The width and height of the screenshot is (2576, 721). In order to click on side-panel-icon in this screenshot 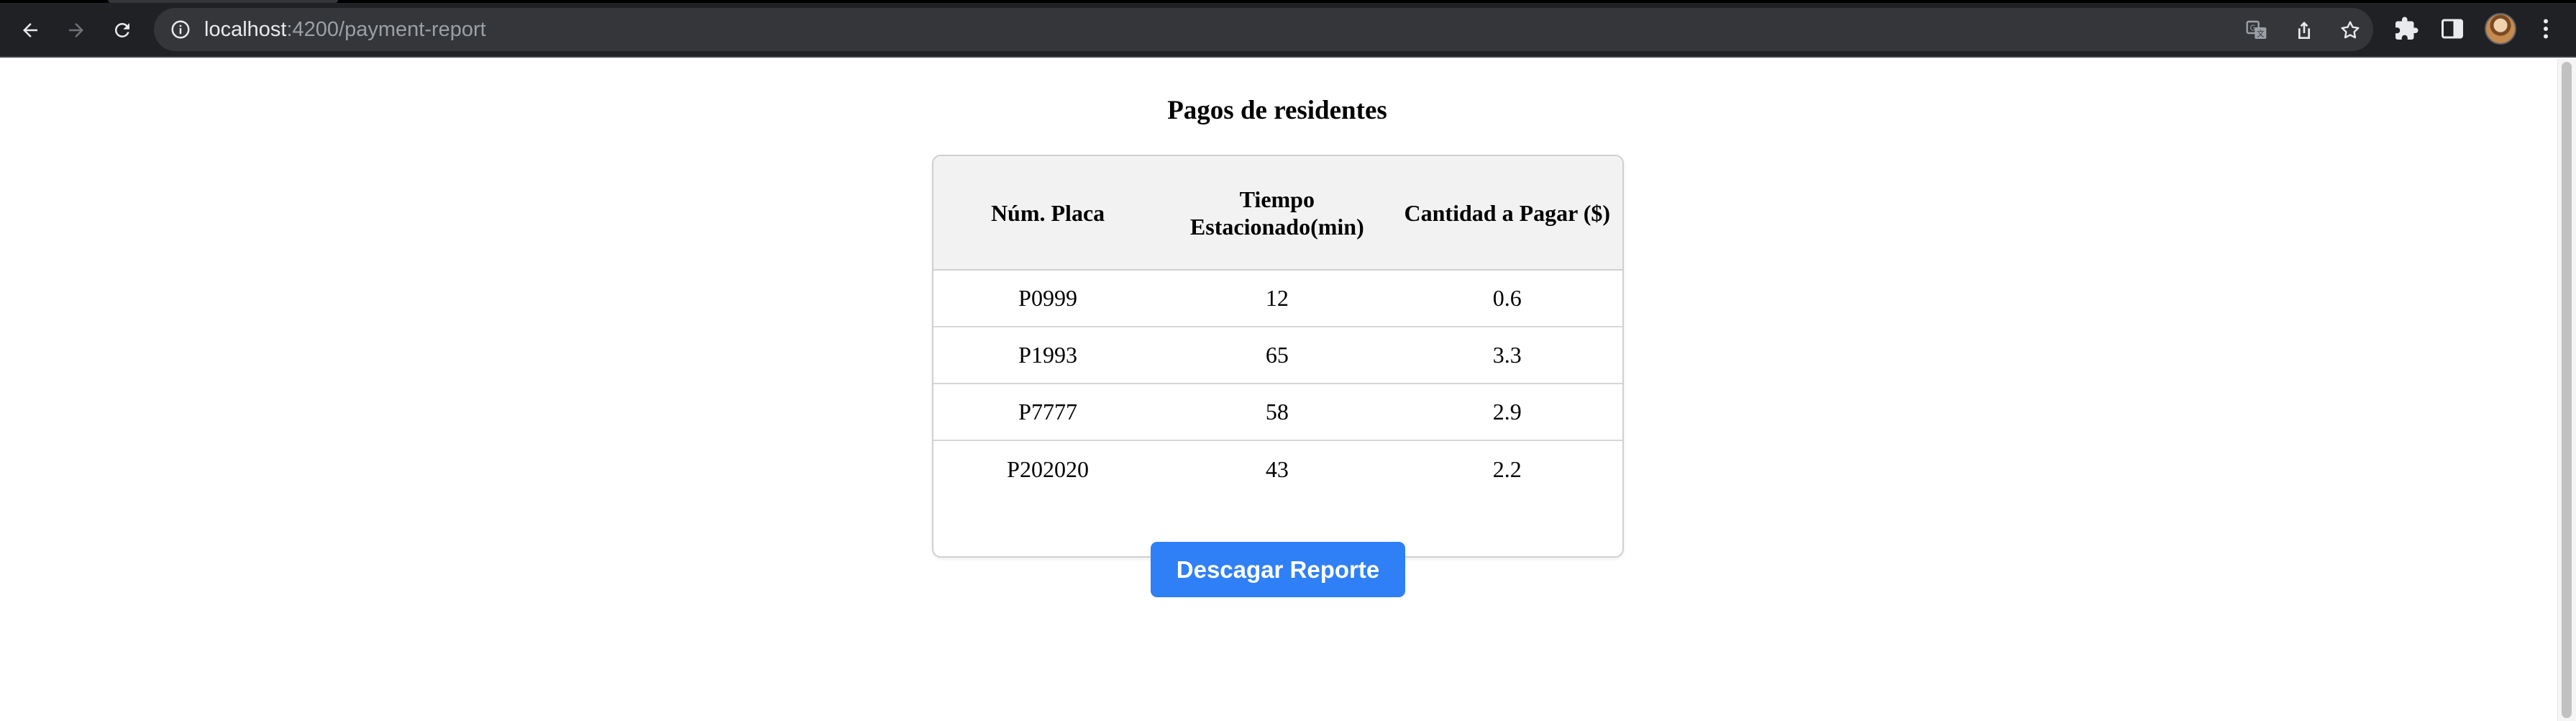, I will do `click(2452, 29)`.